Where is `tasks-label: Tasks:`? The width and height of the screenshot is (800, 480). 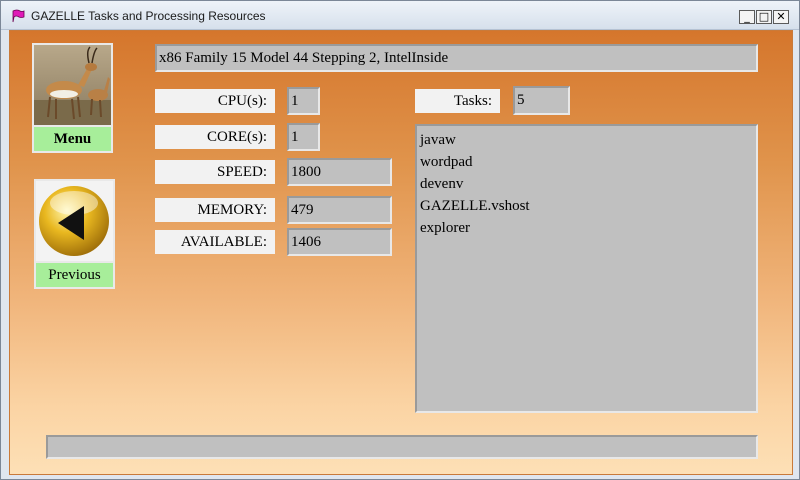 tasks-label: Tasks: is located at coordinates (457, 101).